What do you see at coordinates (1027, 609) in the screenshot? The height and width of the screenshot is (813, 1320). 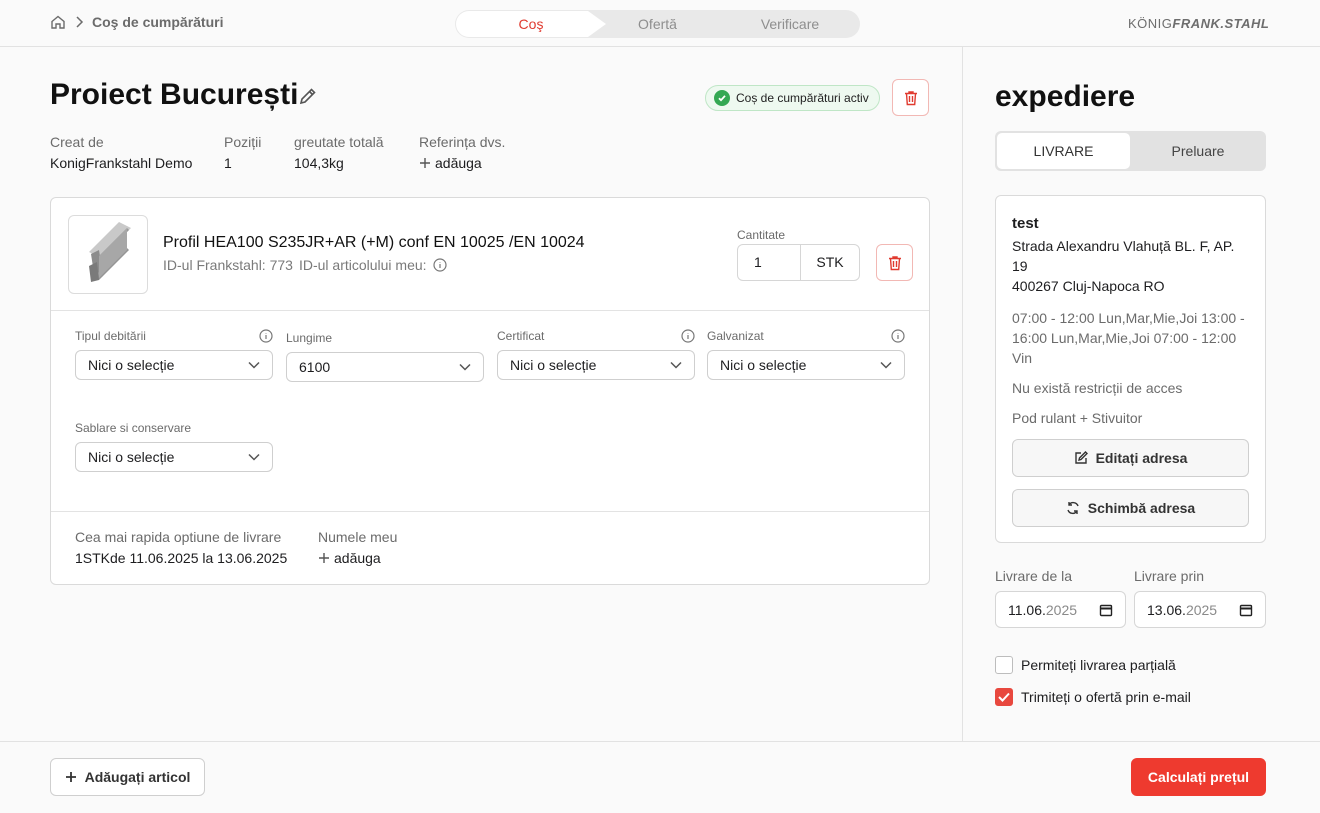 I see `date-from-day-month: 11.06.` at bounding box center [1027, 609].